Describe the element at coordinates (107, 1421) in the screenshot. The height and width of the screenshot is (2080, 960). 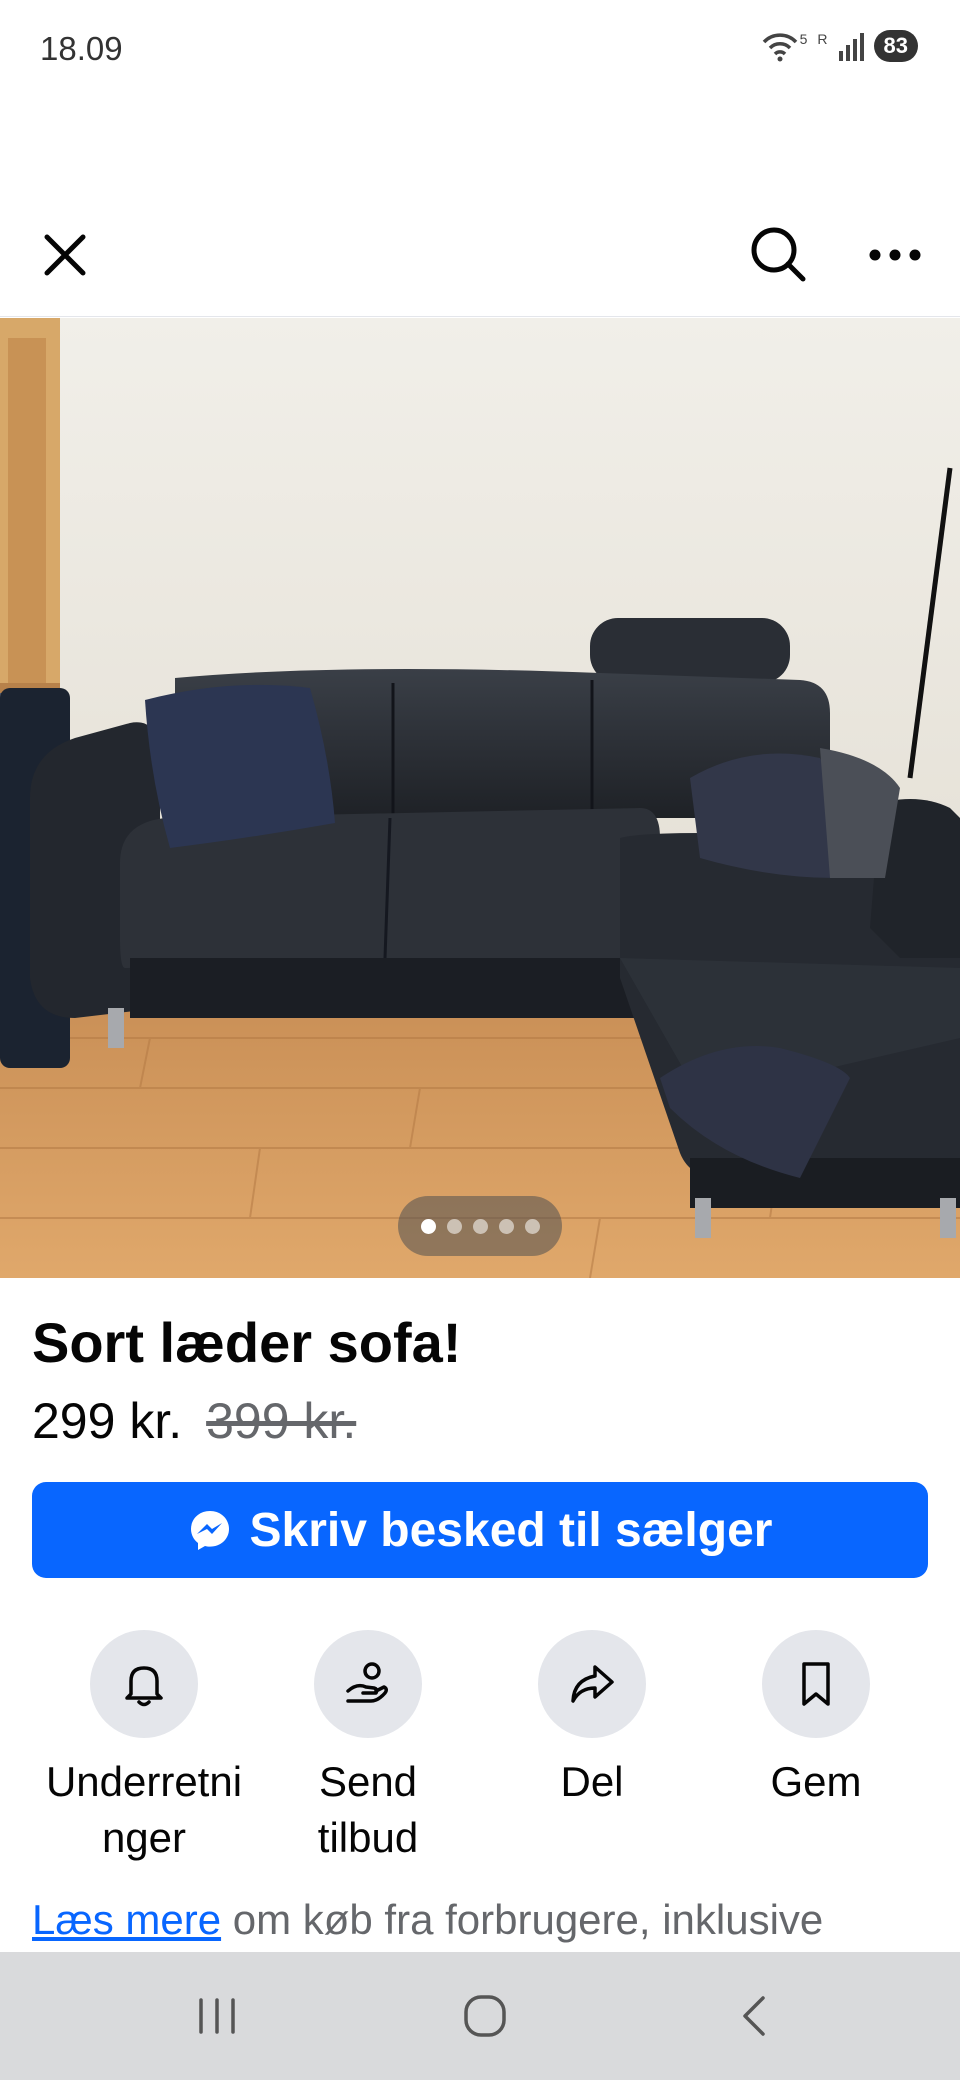
I see `current-price: 299 kr.` at that location.